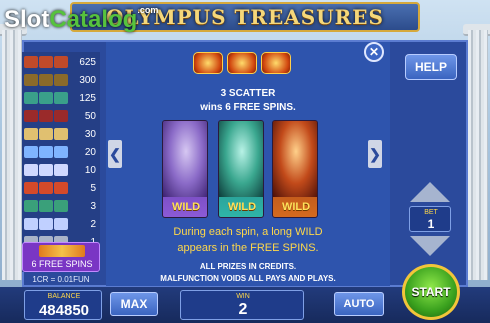  I want to click on payout-value: 125, so click(87, 98).